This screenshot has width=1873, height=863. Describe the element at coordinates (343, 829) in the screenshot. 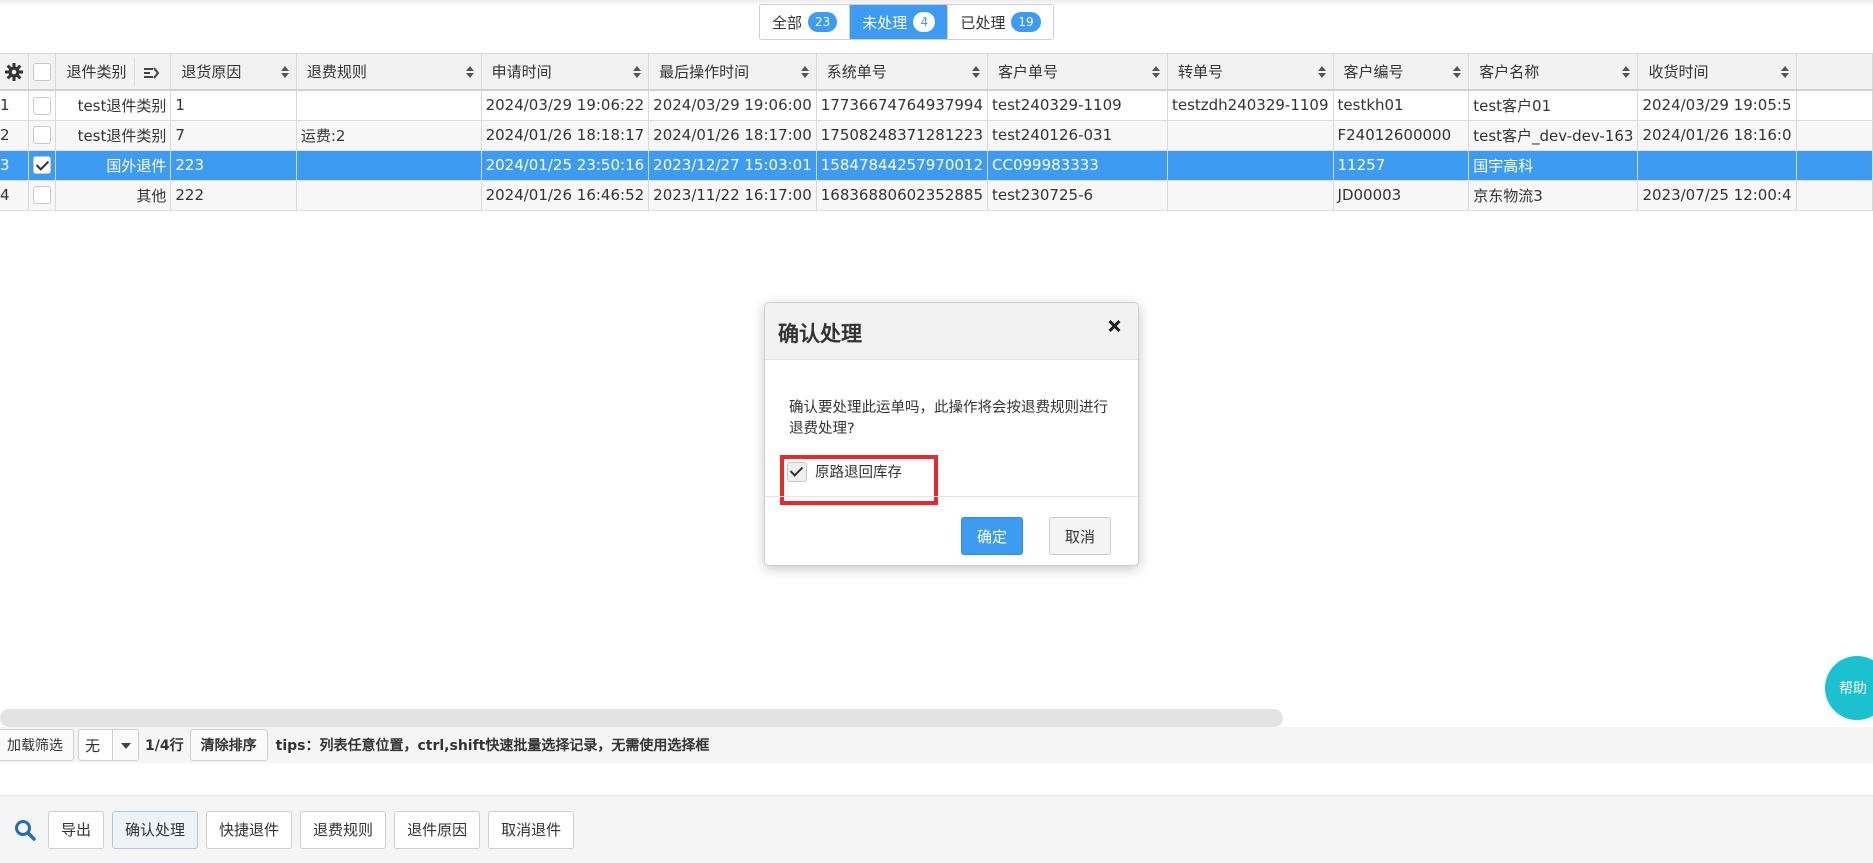

I see `refund-rule-button: 退费规则` at that location.